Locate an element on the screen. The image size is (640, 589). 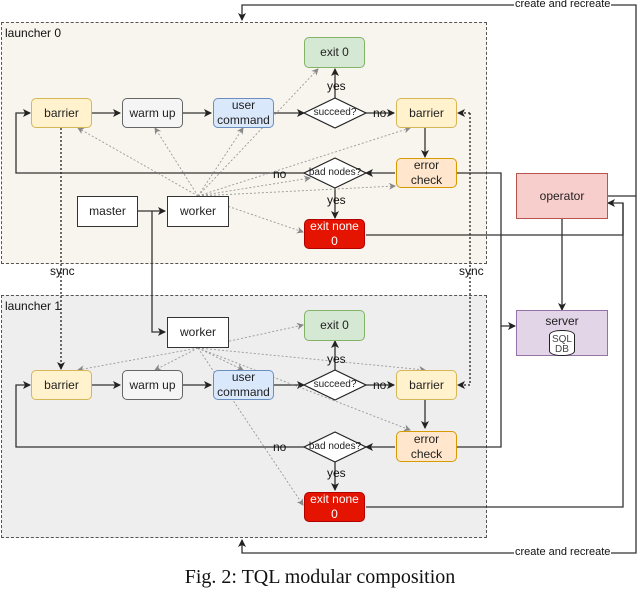
worker0-to-barrier is located at coordinates (138, 162).